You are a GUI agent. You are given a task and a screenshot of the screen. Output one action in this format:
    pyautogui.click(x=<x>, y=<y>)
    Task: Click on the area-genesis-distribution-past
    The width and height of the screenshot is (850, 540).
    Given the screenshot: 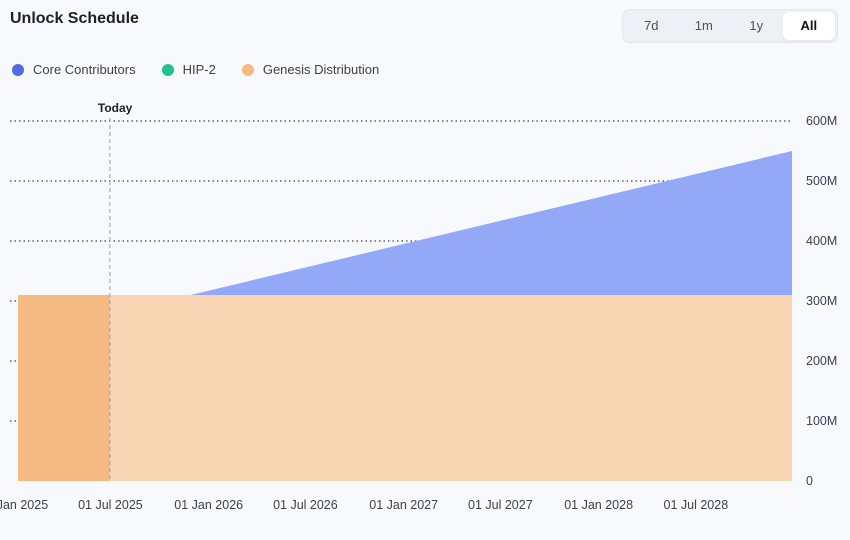 What is the action you would take?
    pyautogui.click(x=64, y=388)
    